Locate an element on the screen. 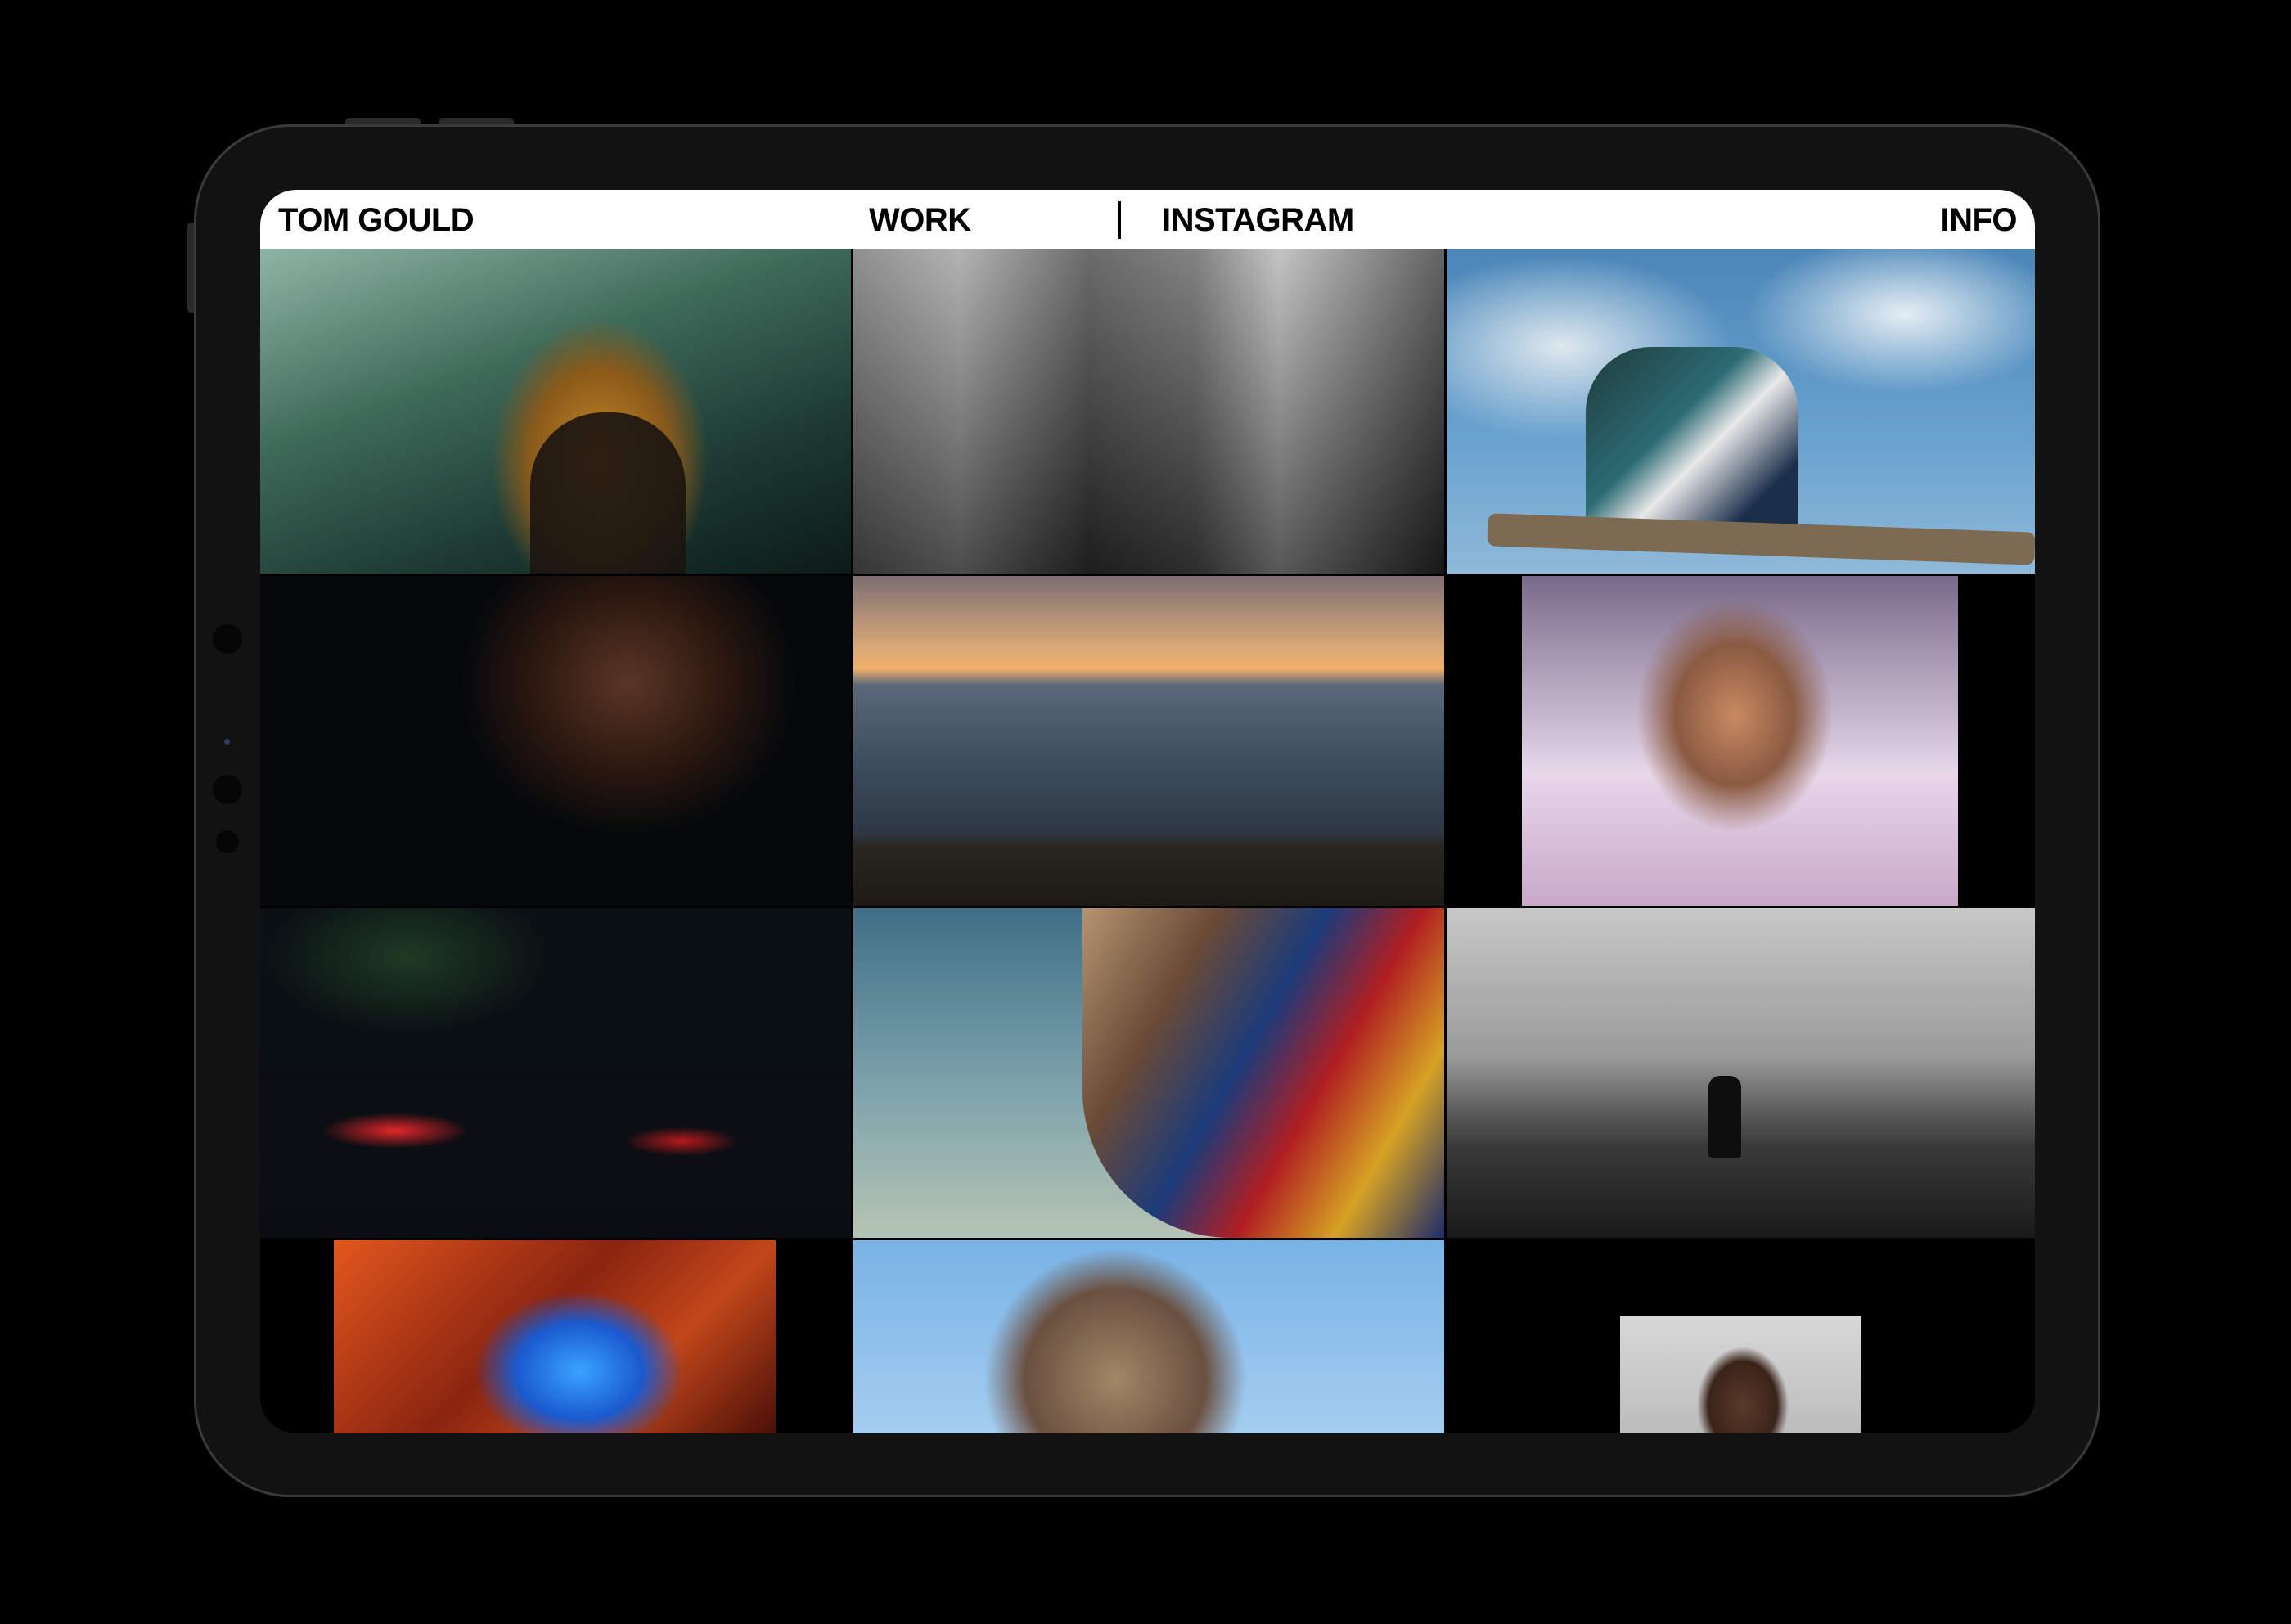  nav-info-link: INFO is located at coordinates (1978, 220).